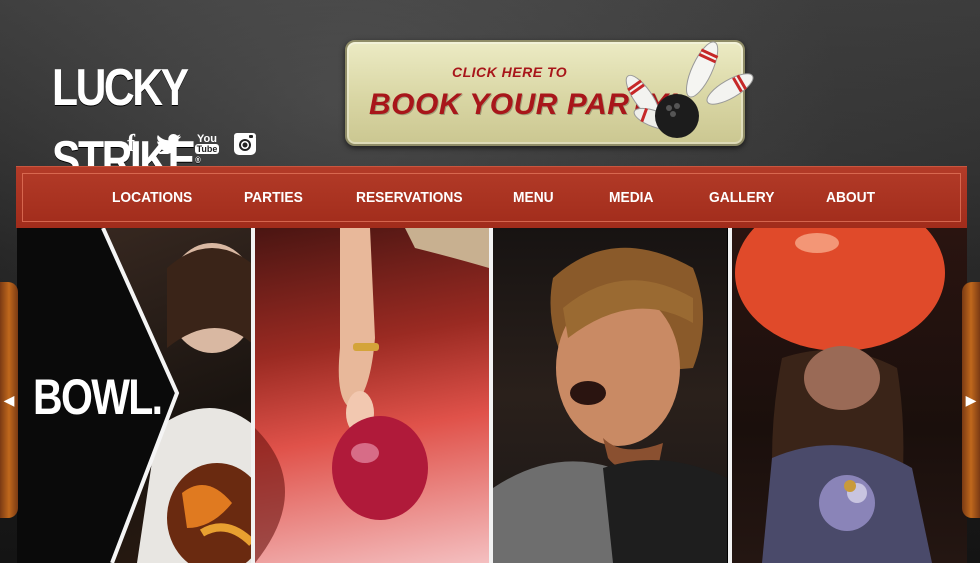  I want to click on youtube-icon: You Tube, so click(207, 144).